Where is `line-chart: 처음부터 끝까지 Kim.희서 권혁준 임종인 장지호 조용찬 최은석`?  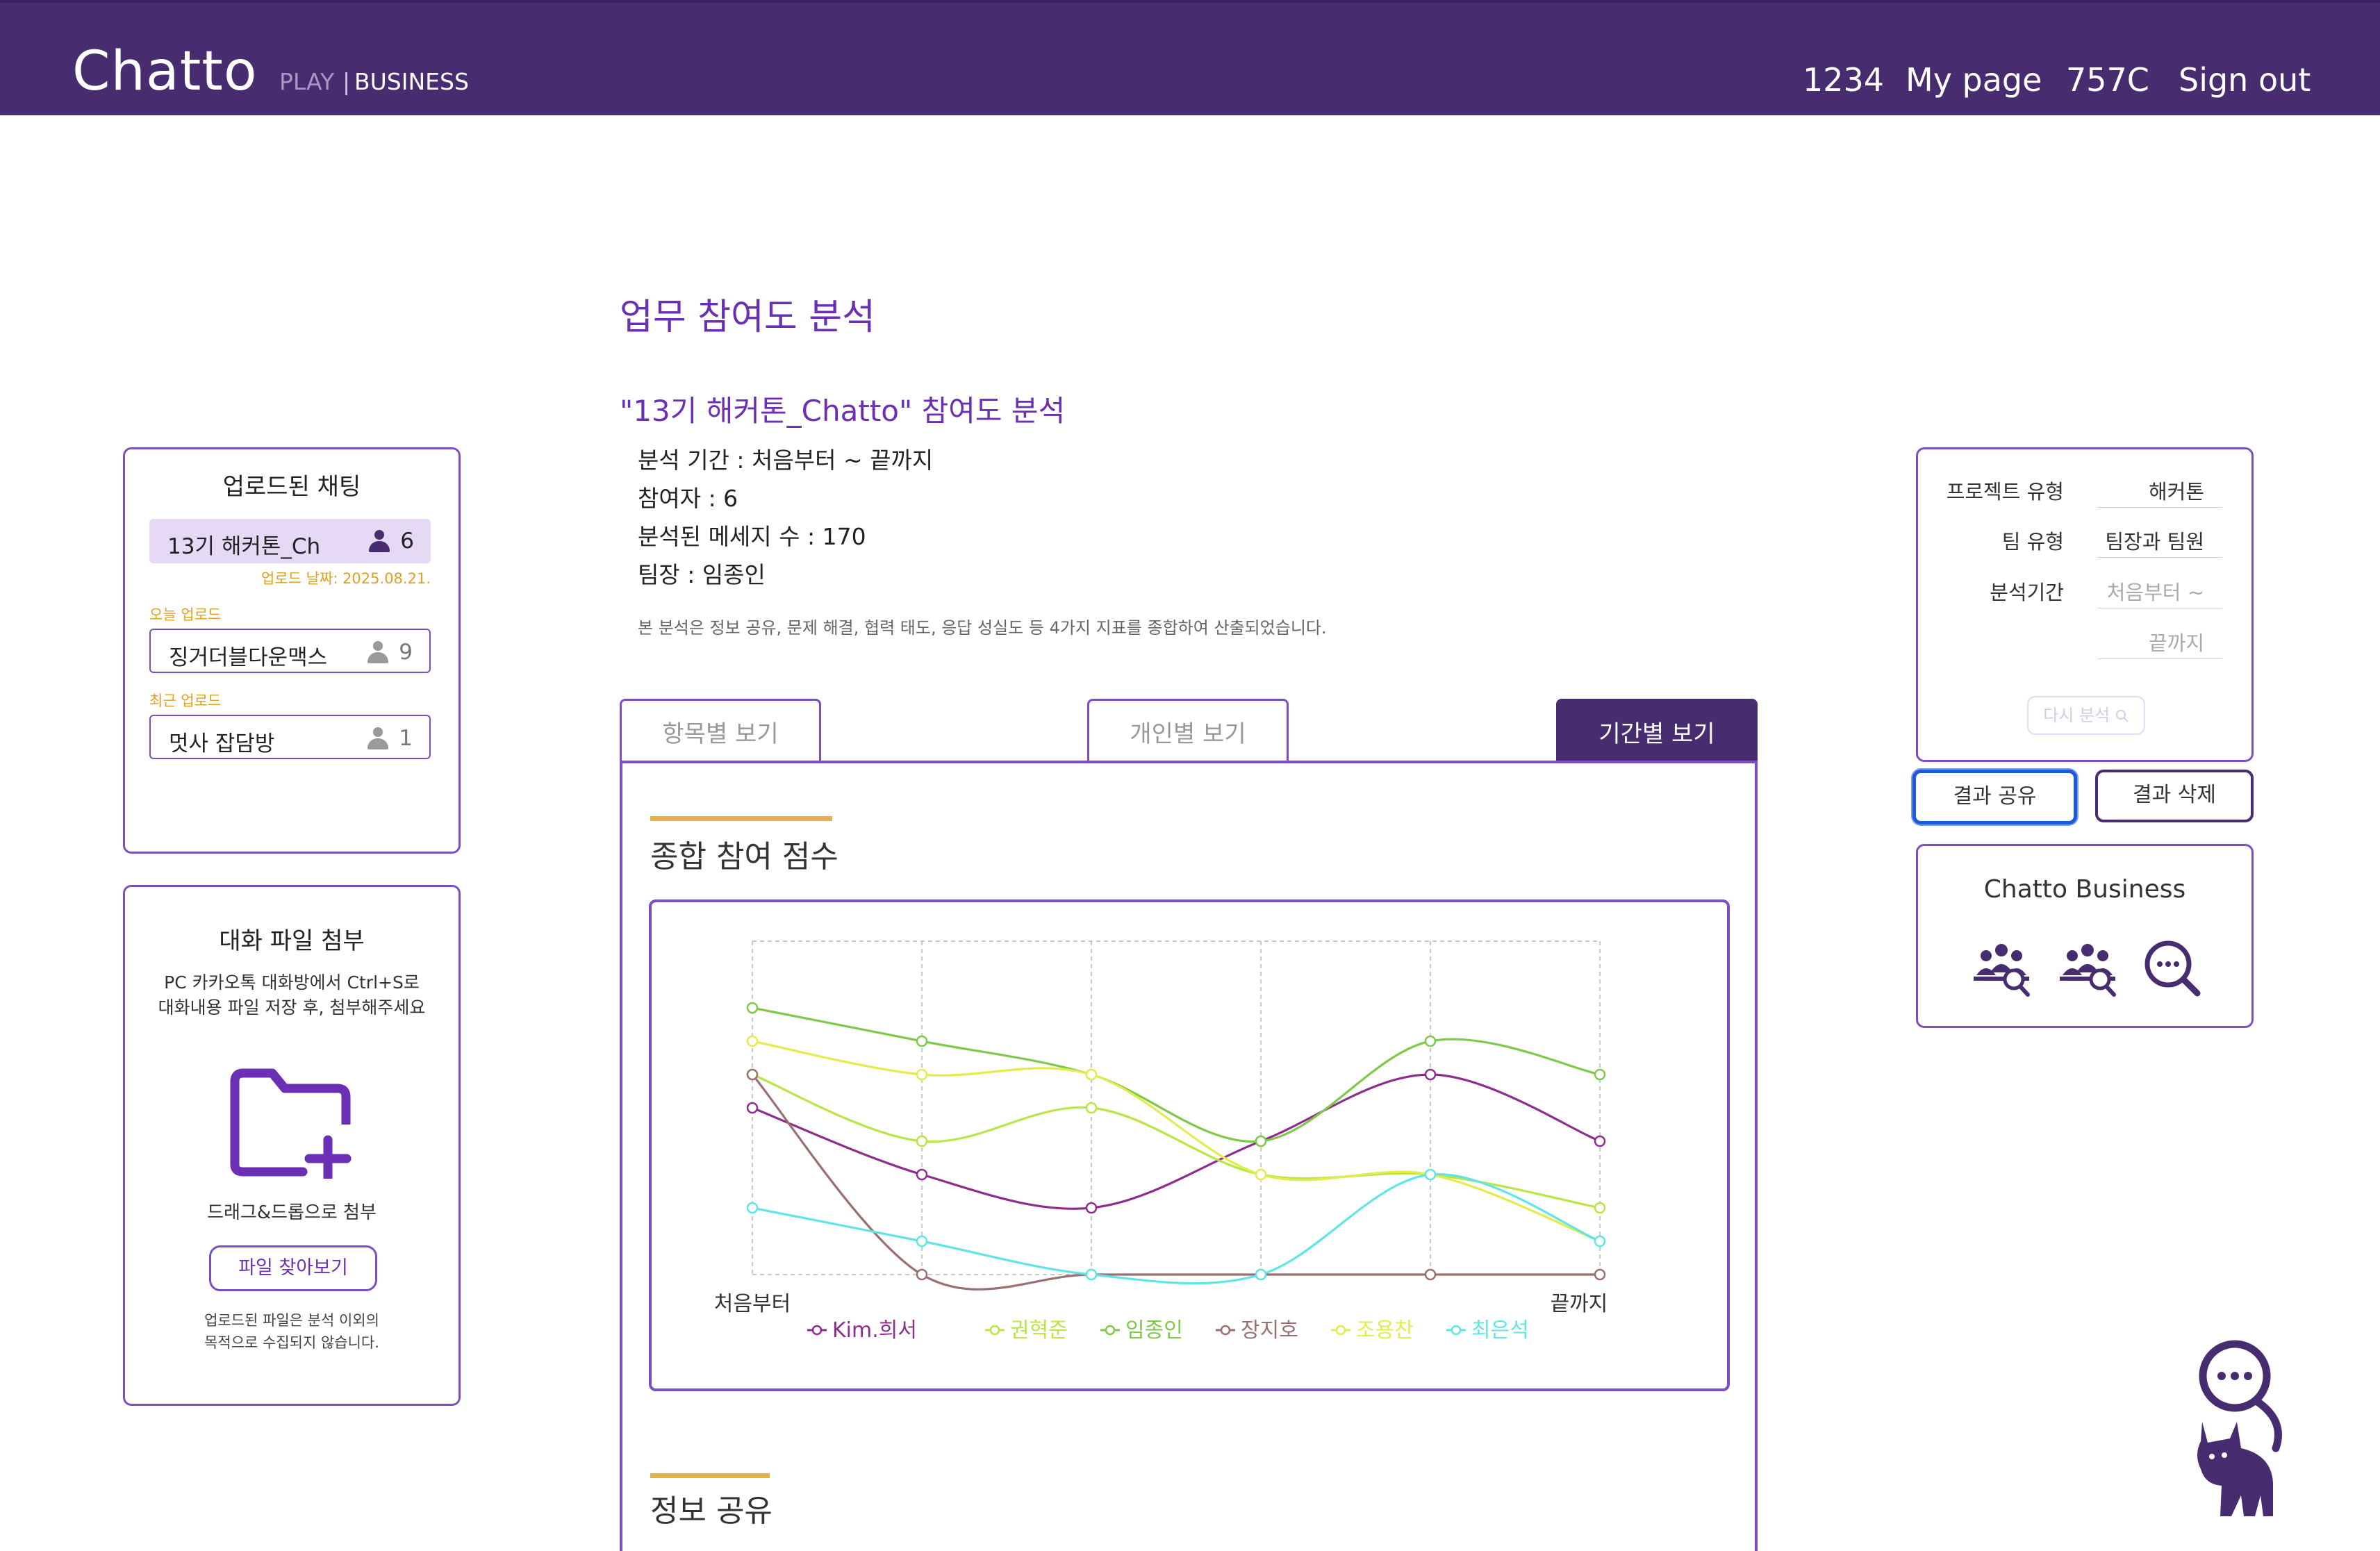 line-chart: 처음부터 끝까지 Kim.희서 권혁준 임종인 장지호 조용찬 최은석 is located at coordinates (1189, 1145).